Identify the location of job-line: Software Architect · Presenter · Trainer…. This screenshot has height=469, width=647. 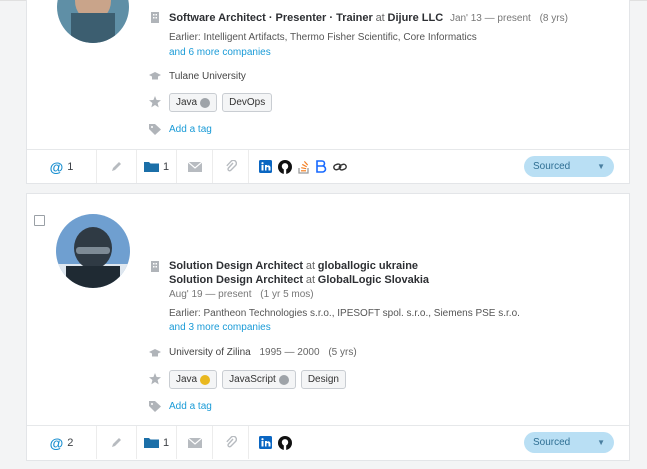
(368, 18).